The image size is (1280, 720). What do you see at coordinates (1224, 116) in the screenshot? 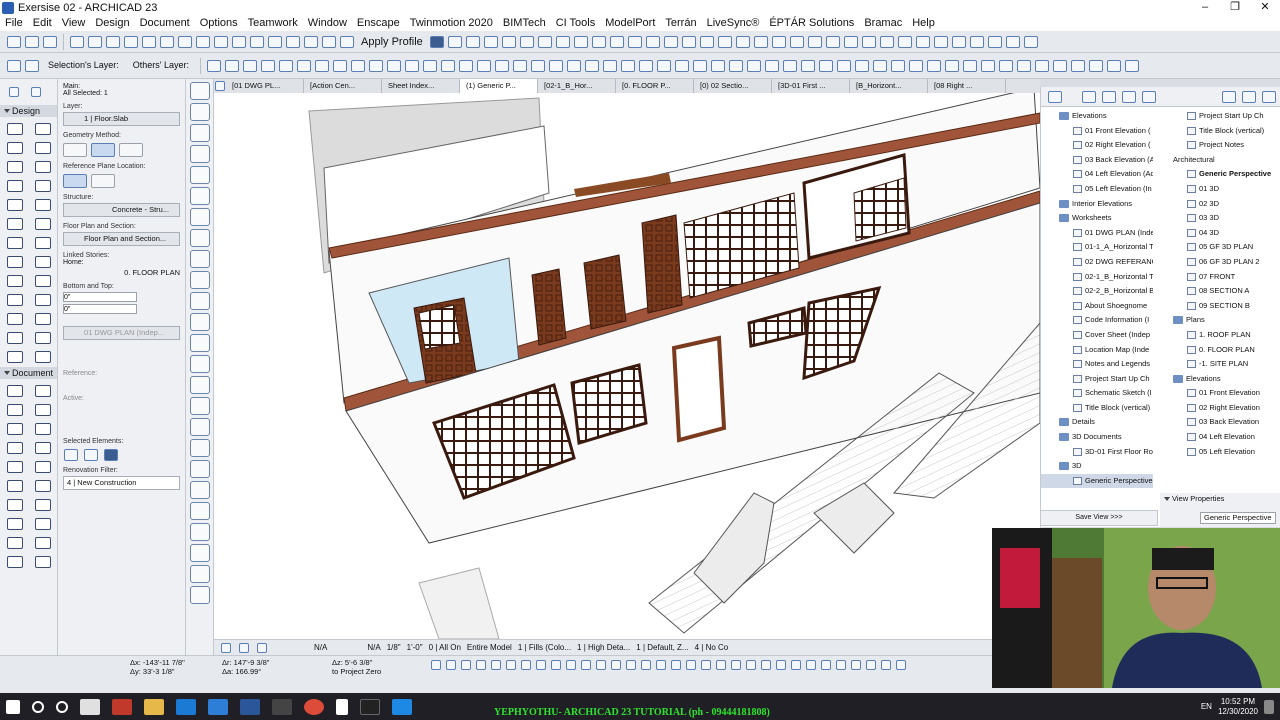
I see `navigator-item: Project Start Up Ch` at bounding box center [1224, 116].